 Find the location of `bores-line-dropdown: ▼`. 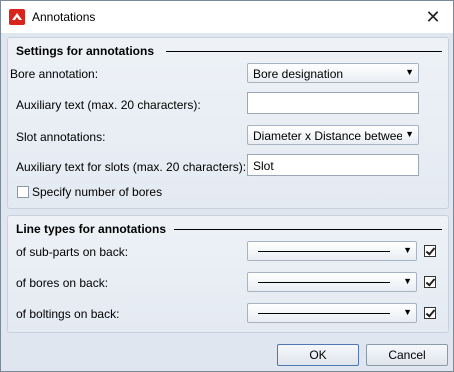

bores-line-dropdown: ▼ is located at coordinates (332, 282).